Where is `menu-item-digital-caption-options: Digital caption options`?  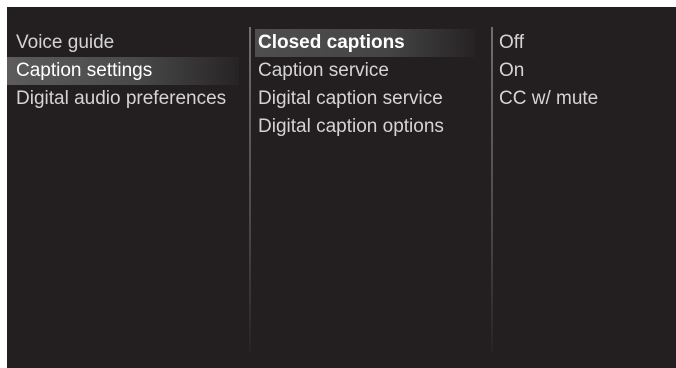 menu-item-digital-caption-options: Digital caption options is located at coordinates (373, 127).